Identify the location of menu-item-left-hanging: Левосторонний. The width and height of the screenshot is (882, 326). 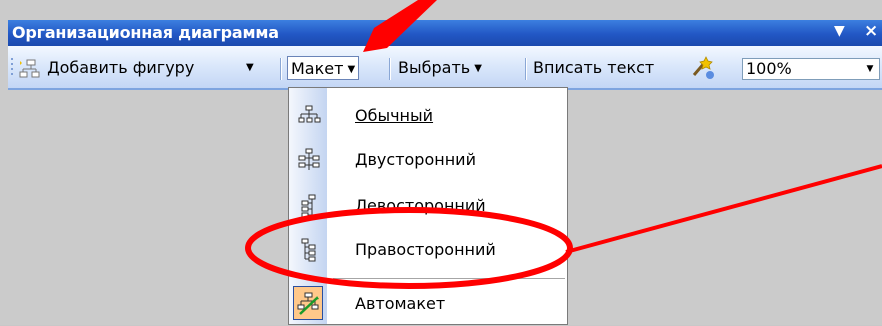
(428, 206).